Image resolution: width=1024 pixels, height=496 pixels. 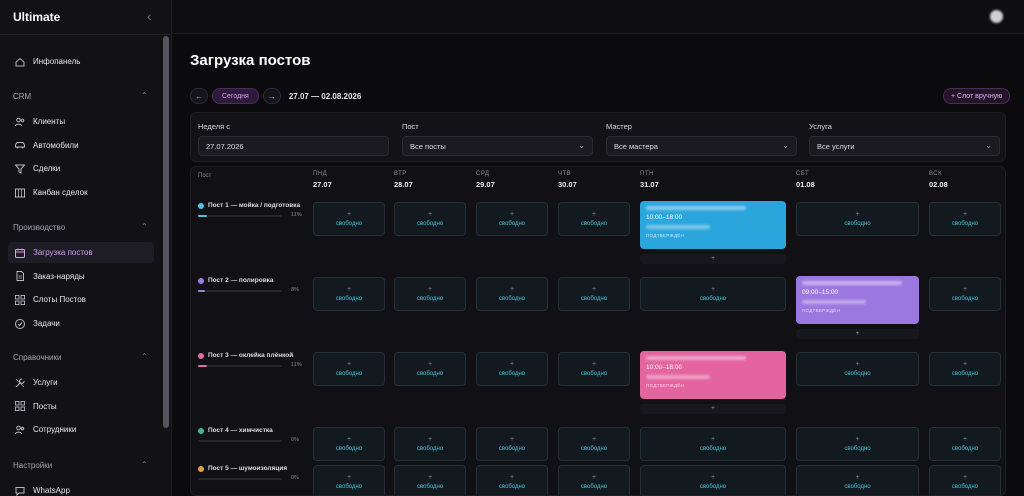 I want to click on day-of-week: СРД, so click(x=483, y=174).